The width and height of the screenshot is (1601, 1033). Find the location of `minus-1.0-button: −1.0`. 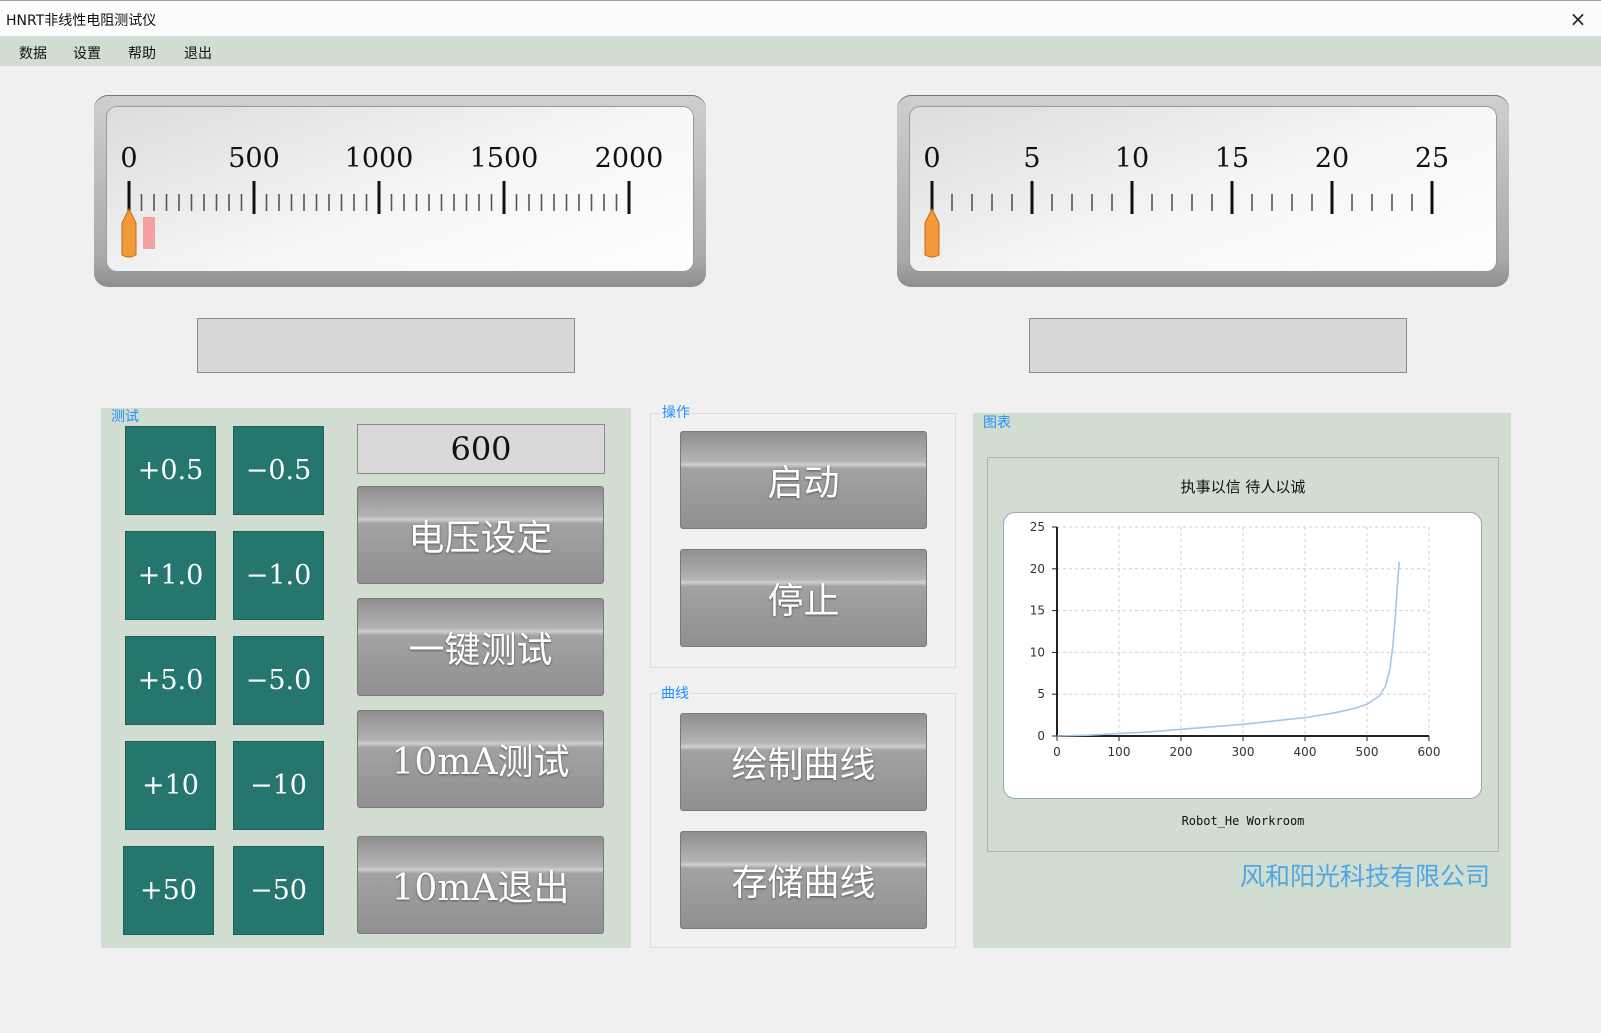

minus-1.0-button: −1.0 is located at coordinates (278, 575).